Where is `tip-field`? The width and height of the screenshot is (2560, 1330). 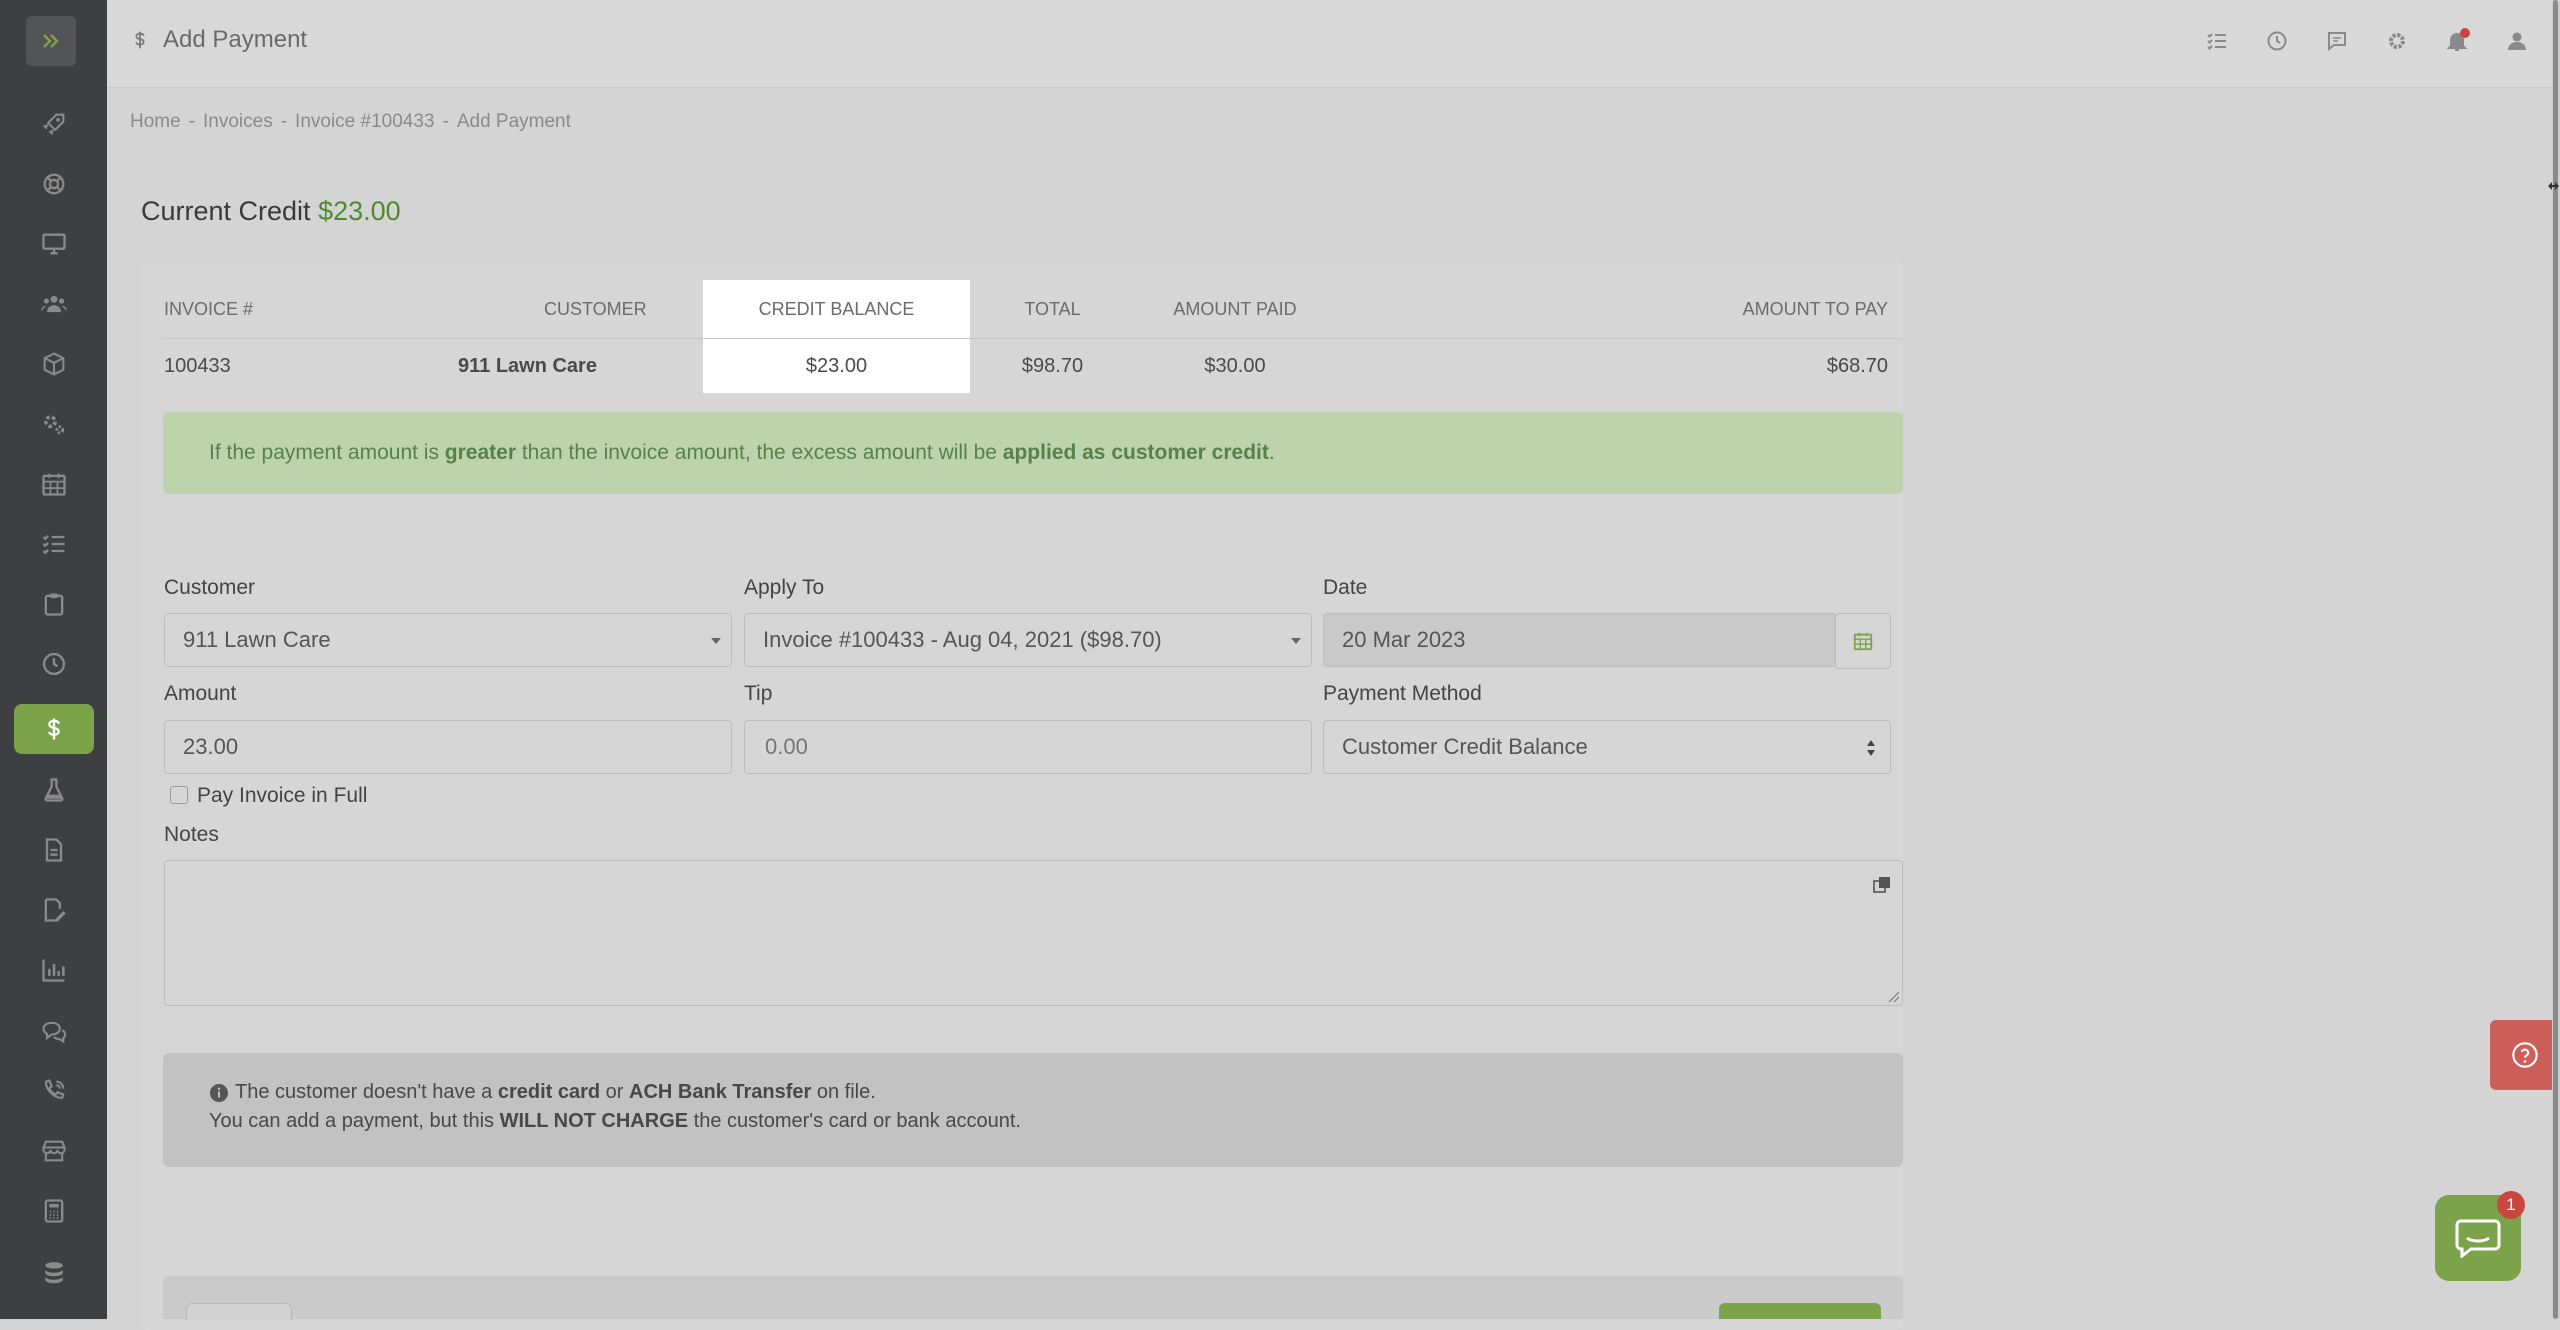 tip-field is located at coordinates (1028, 747).